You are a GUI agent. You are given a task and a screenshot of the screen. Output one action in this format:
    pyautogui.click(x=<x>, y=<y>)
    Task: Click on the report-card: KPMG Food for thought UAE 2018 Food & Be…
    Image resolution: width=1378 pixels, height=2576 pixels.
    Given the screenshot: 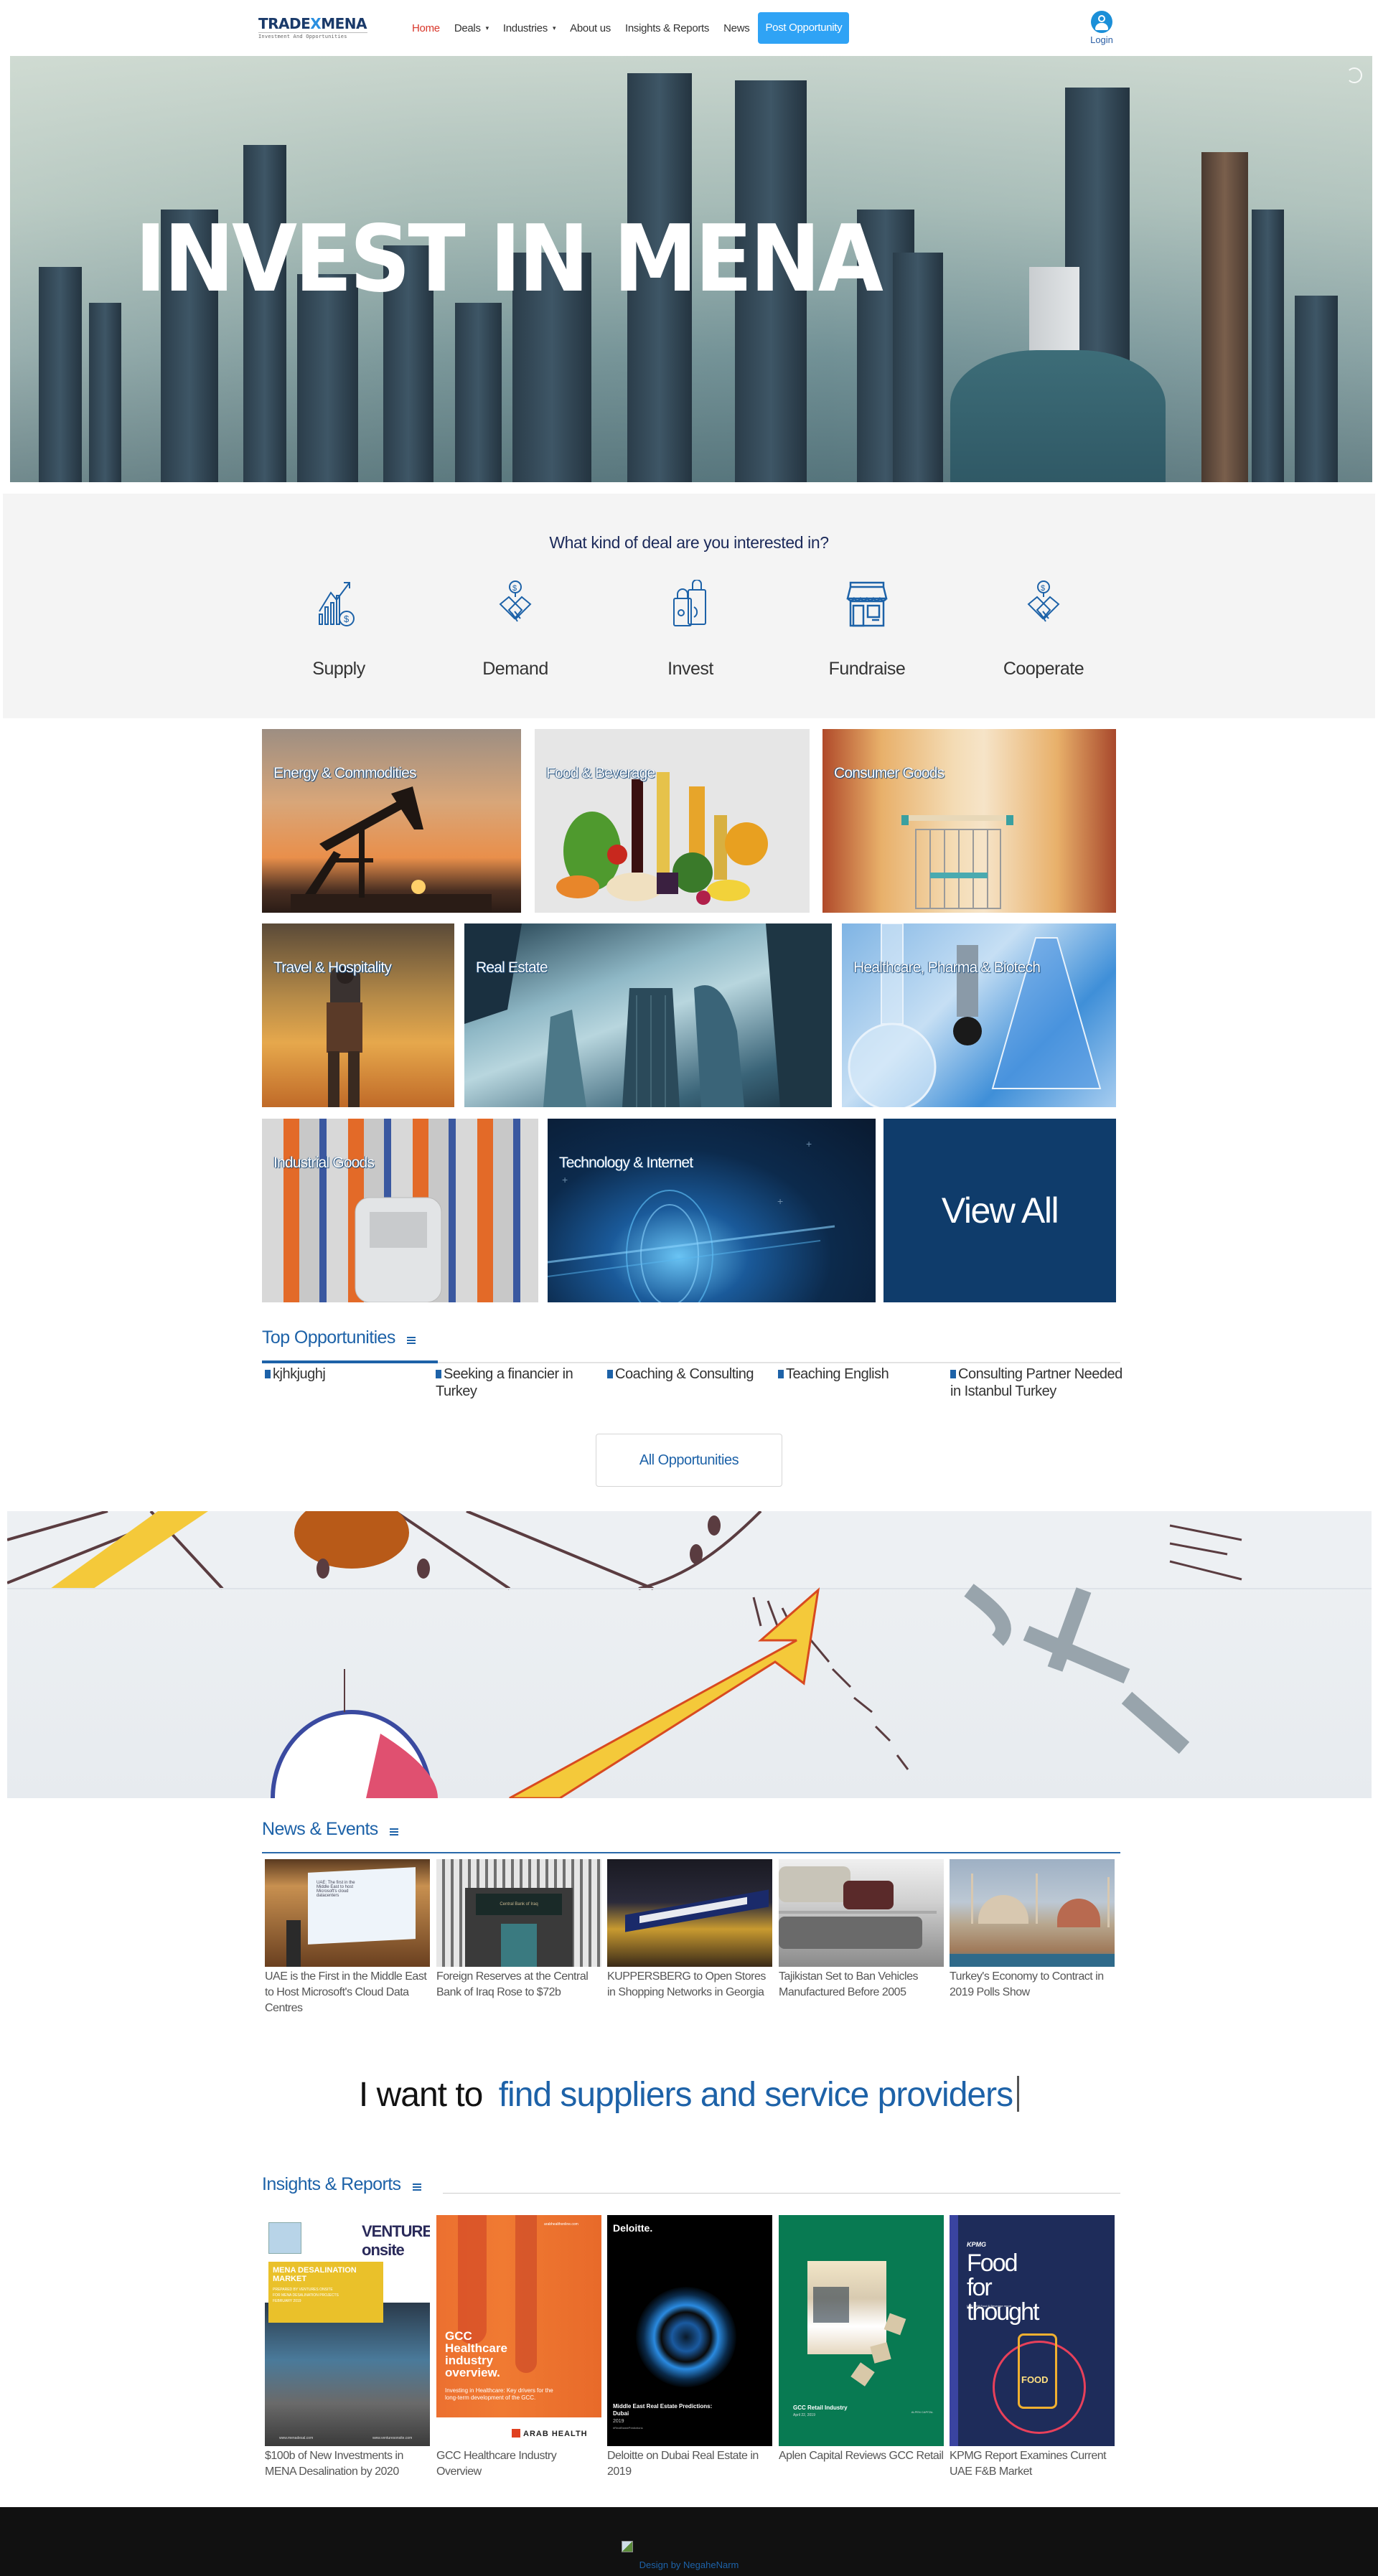 What is the action you would take?
    pyautogui.click(x=1032, y=2347)
    